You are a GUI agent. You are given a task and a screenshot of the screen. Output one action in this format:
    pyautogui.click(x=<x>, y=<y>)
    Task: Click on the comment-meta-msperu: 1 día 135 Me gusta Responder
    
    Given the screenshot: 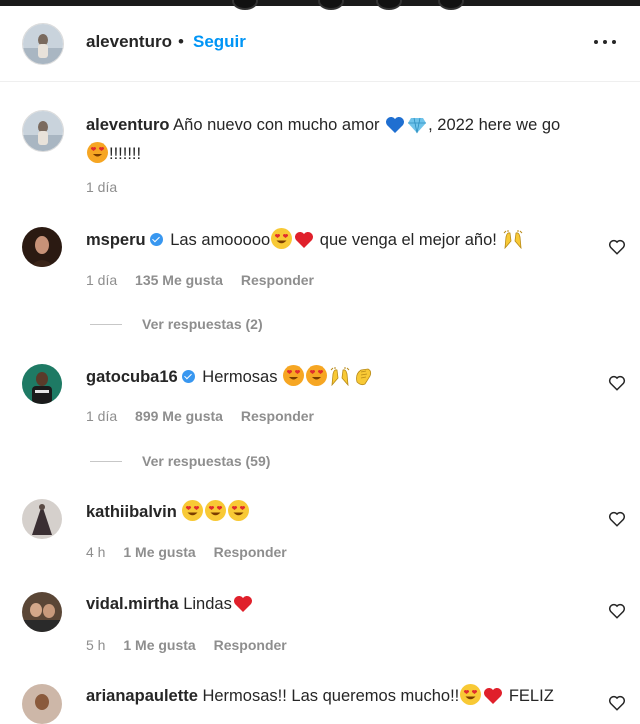 What is the action you would take?
    pyautogui.click(x=207, y=280)
    